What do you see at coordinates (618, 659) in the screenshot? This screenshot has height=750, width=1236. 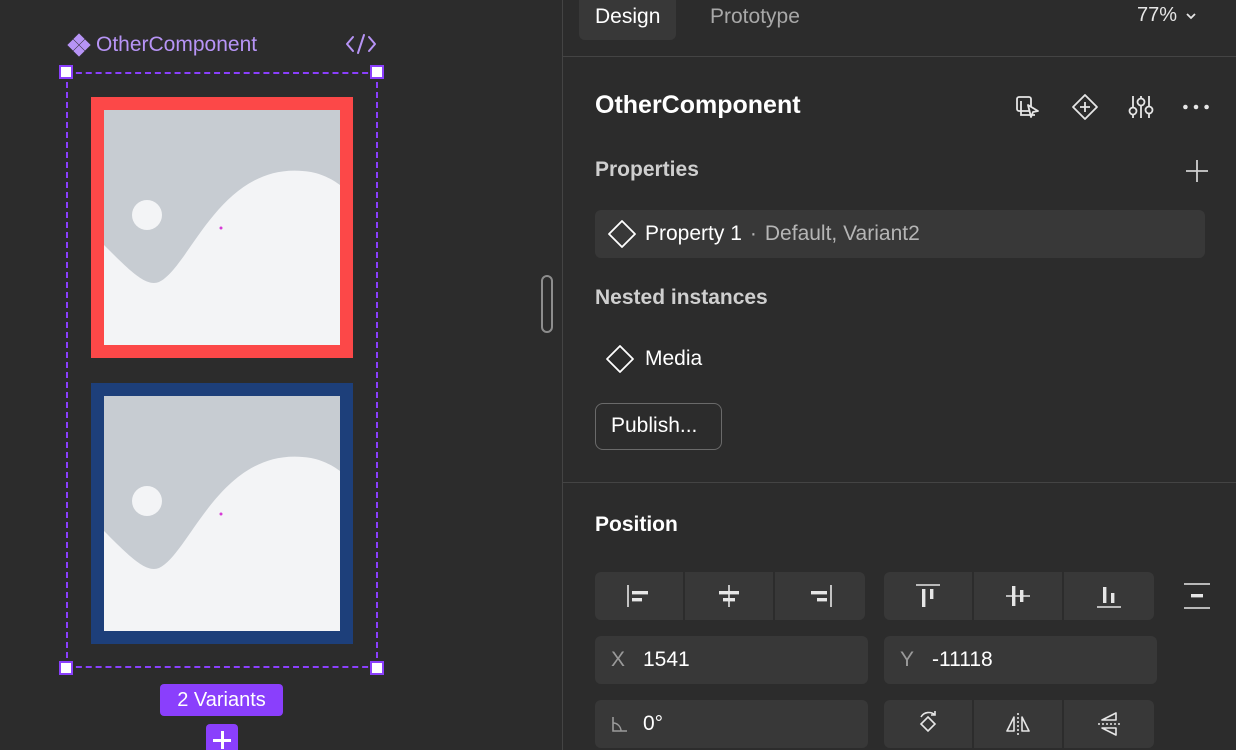 I see `x-label: X` at bounding box center [618, 659].